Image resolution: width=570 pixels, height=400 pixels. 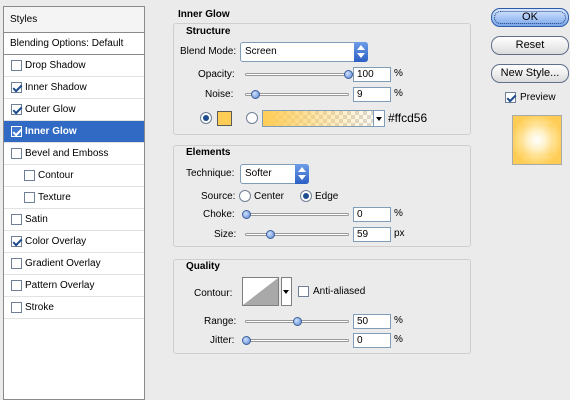 I want to click on style-preview-swatch, so click(x=537, y=140).